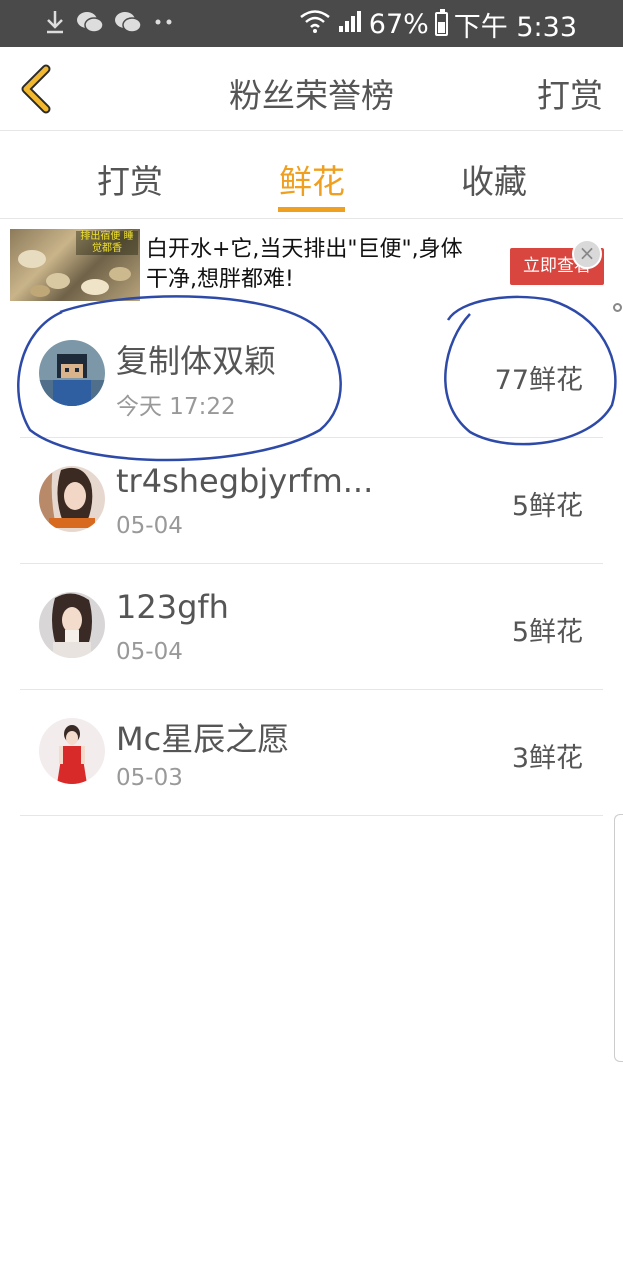 The height and width of the screenshot is (1280, 623). I want to click on tab-bar: 打赏 鲜花 收藏, so click(311, 175).